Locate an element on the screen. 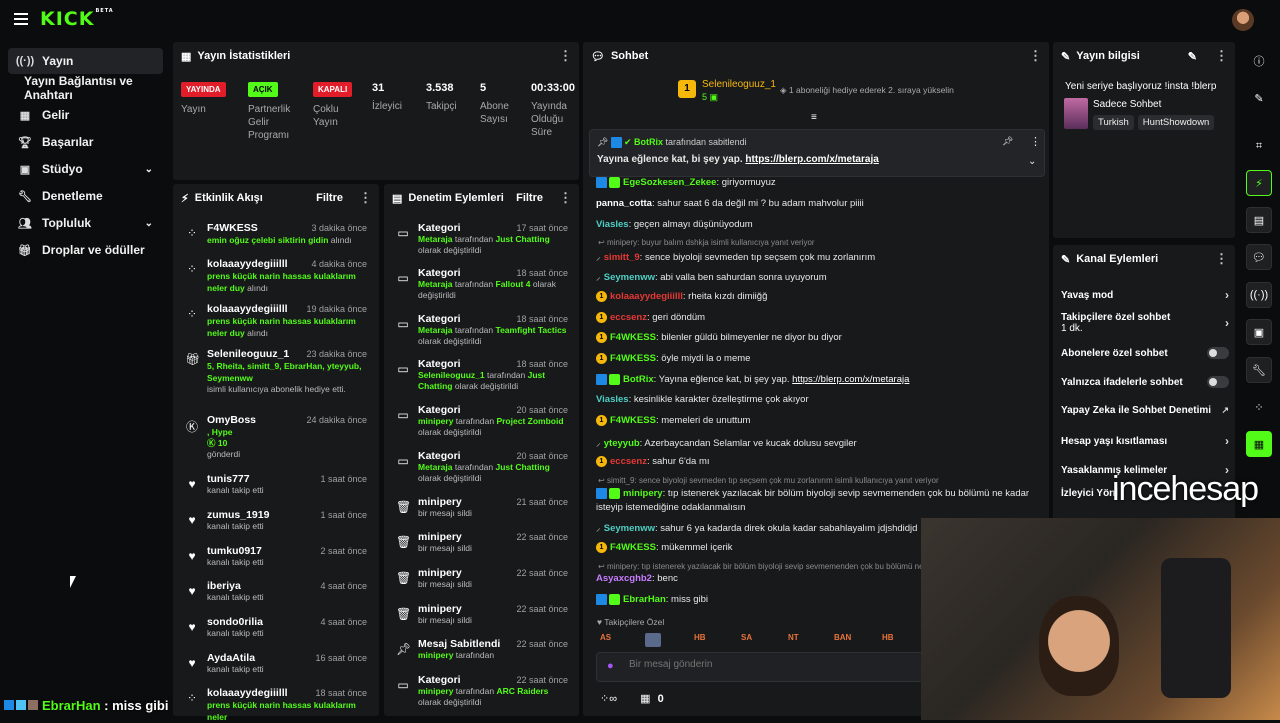 The image size is (1280, 723). activity-user: tunis777 is located at coordinates (228, 479).